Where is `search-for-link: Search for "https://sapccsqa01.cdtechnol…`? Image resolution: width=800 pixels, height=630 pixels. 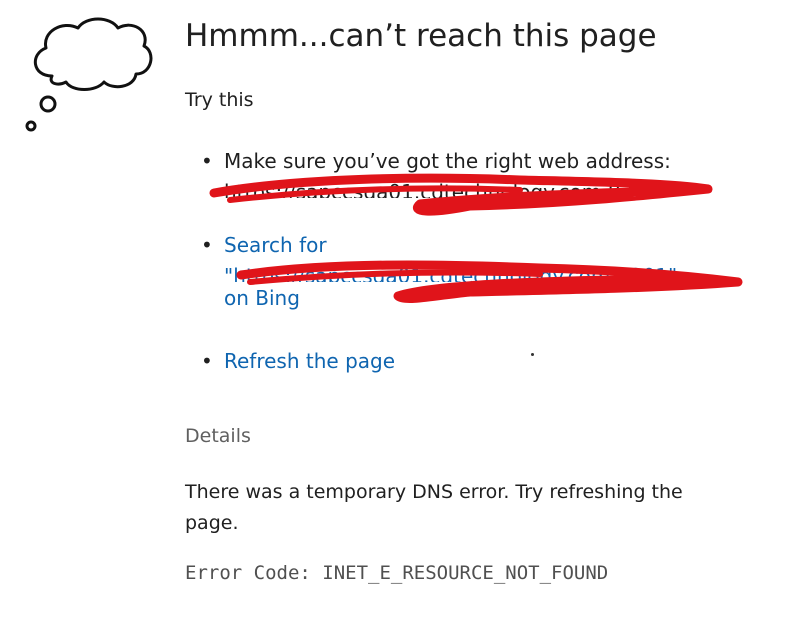 search-for-link: Search for "https://sapccsqa01.cdtechnol… is located at coordinates (484, 271).